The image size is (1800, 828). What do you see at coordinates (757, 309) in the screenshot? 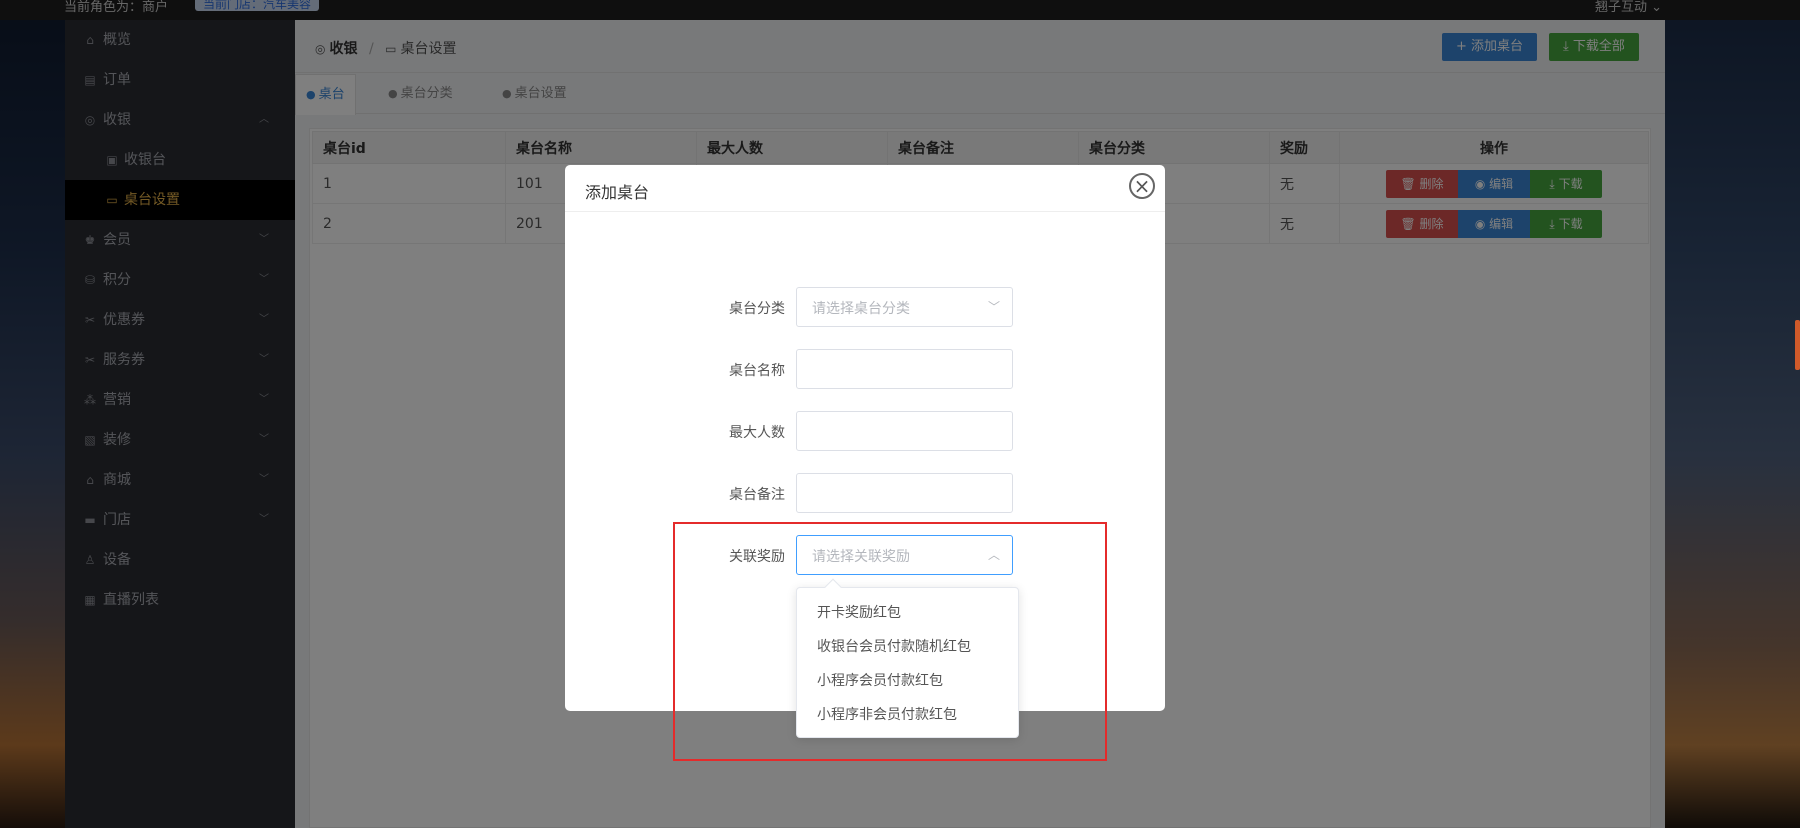
I see `category-label: 桌台分类` at bounding box center [757, 309].